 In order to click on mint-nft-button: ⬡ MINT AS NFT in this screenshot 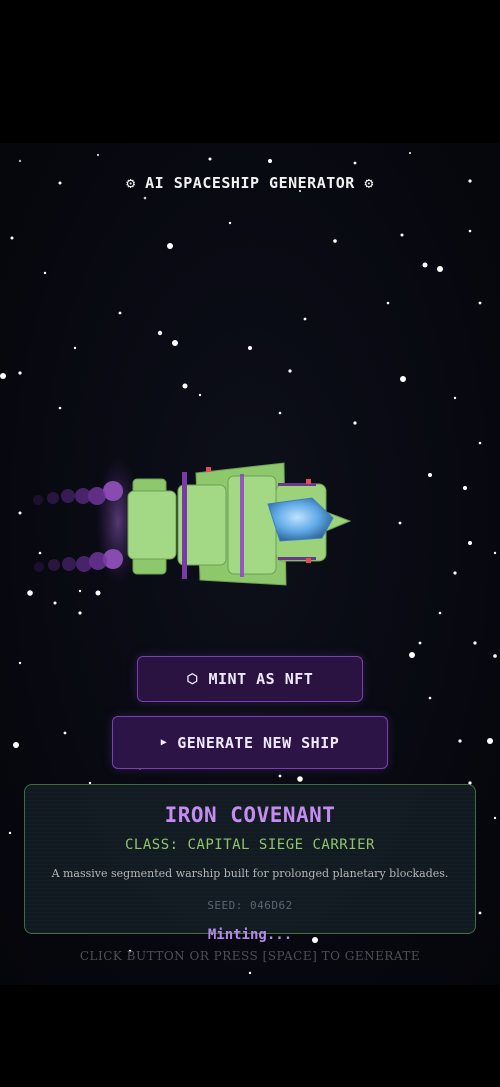, I will do `click(250, 679)`.